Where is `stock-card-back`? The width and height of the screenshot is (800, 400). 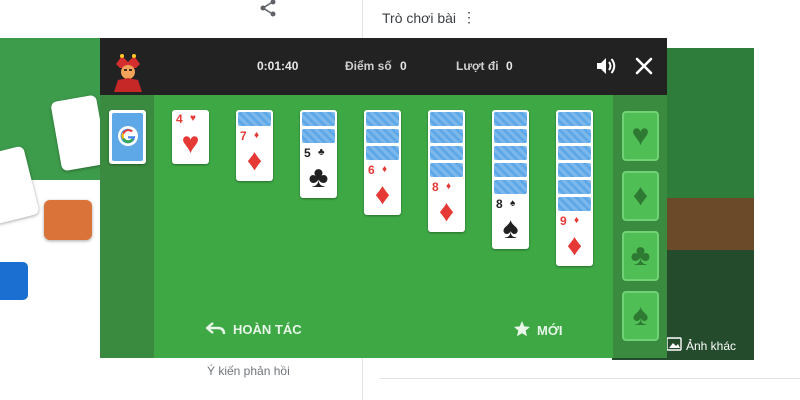
stock-card-back is located at coordinates (127, 137).